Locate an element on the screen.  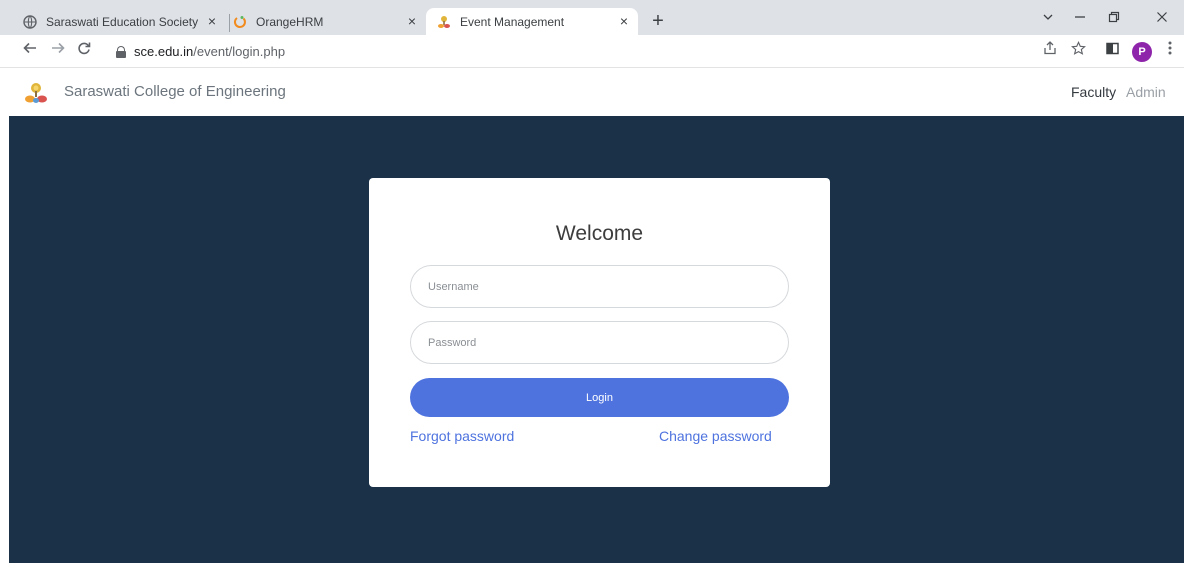
back-icon is located at coordinates (30, 51).